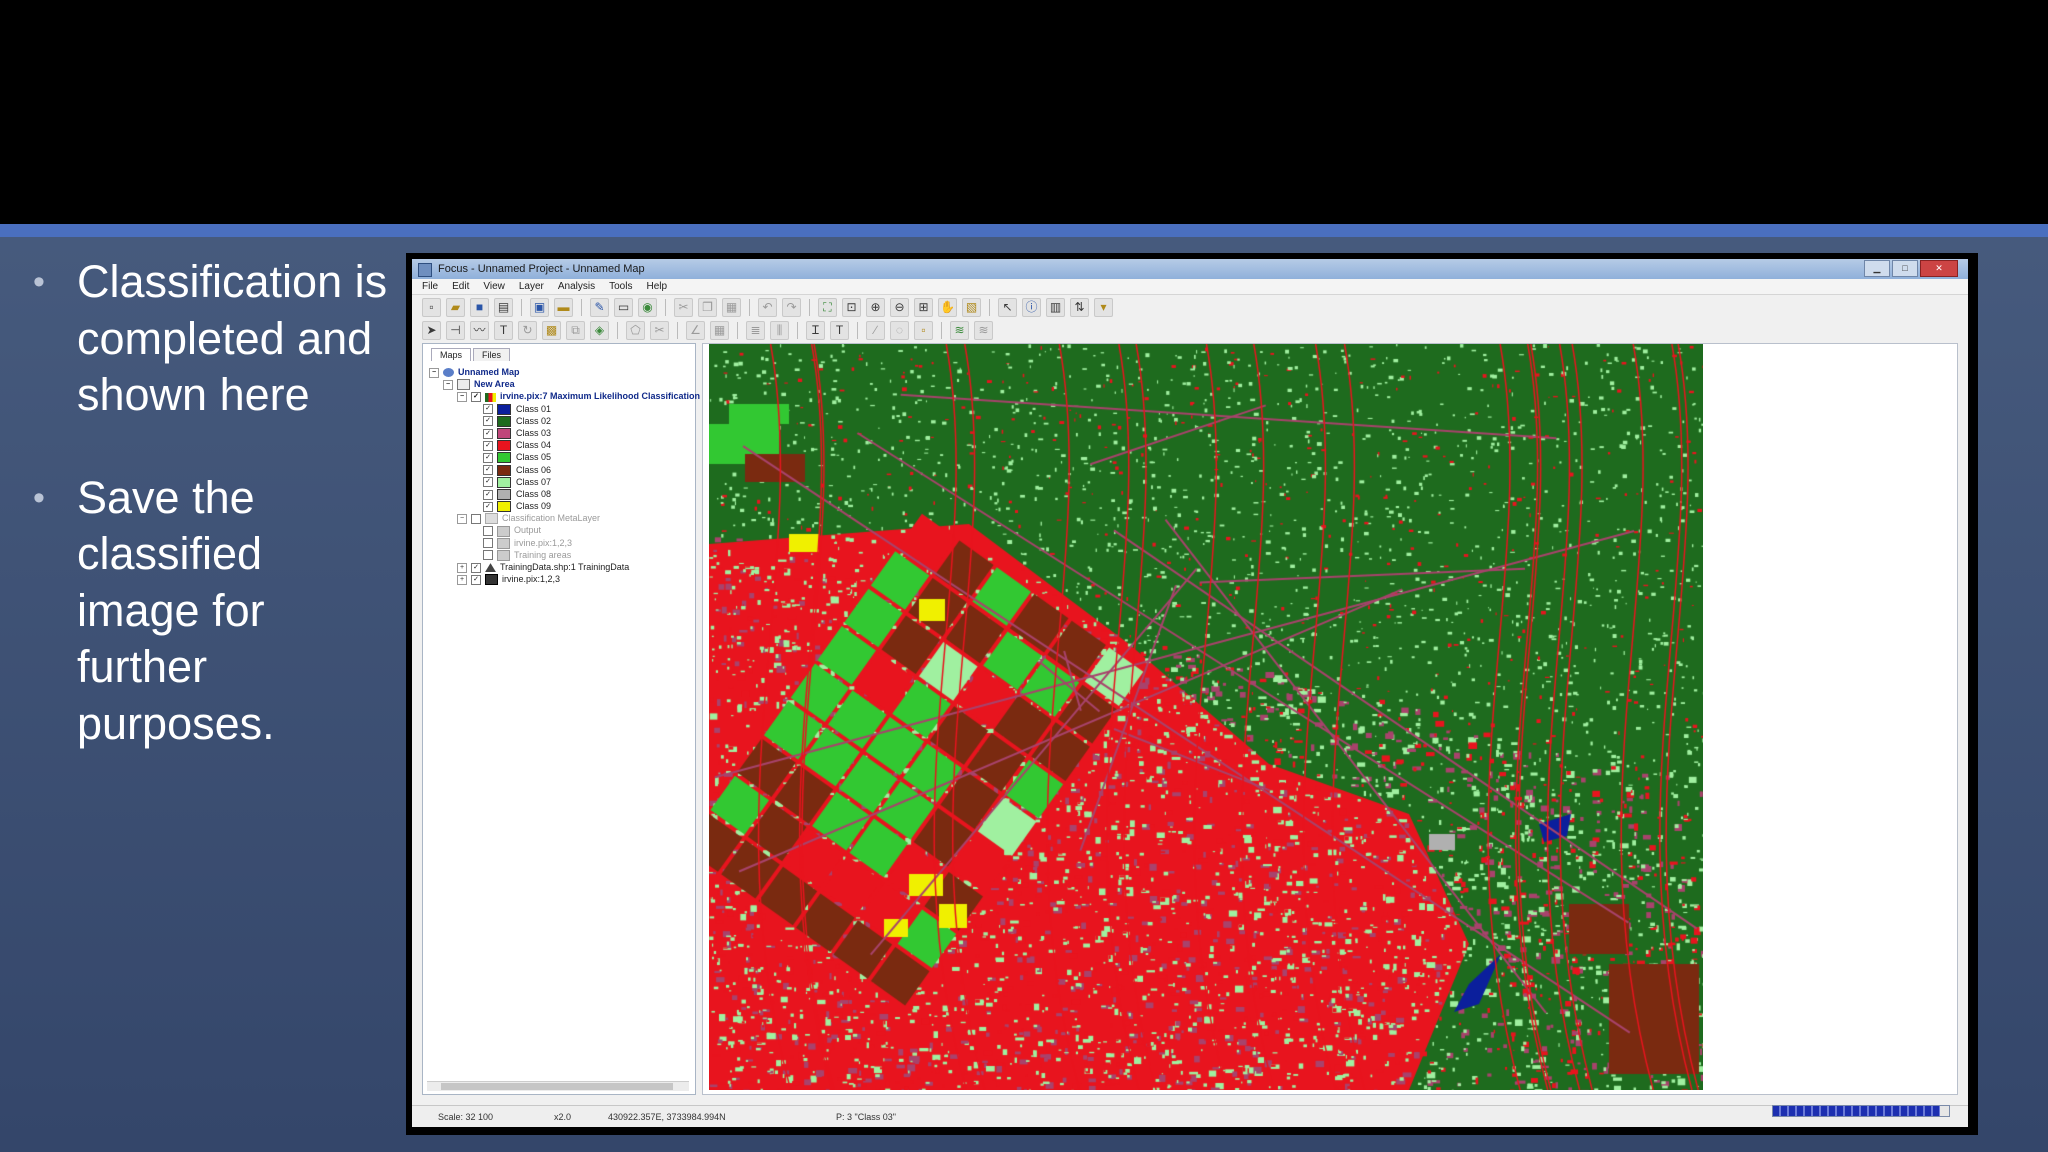 The image size is (2048, 1152). Describe the element at coordinates (503, 307) in the screenshot. I see `print-icon: ▤` at that location.